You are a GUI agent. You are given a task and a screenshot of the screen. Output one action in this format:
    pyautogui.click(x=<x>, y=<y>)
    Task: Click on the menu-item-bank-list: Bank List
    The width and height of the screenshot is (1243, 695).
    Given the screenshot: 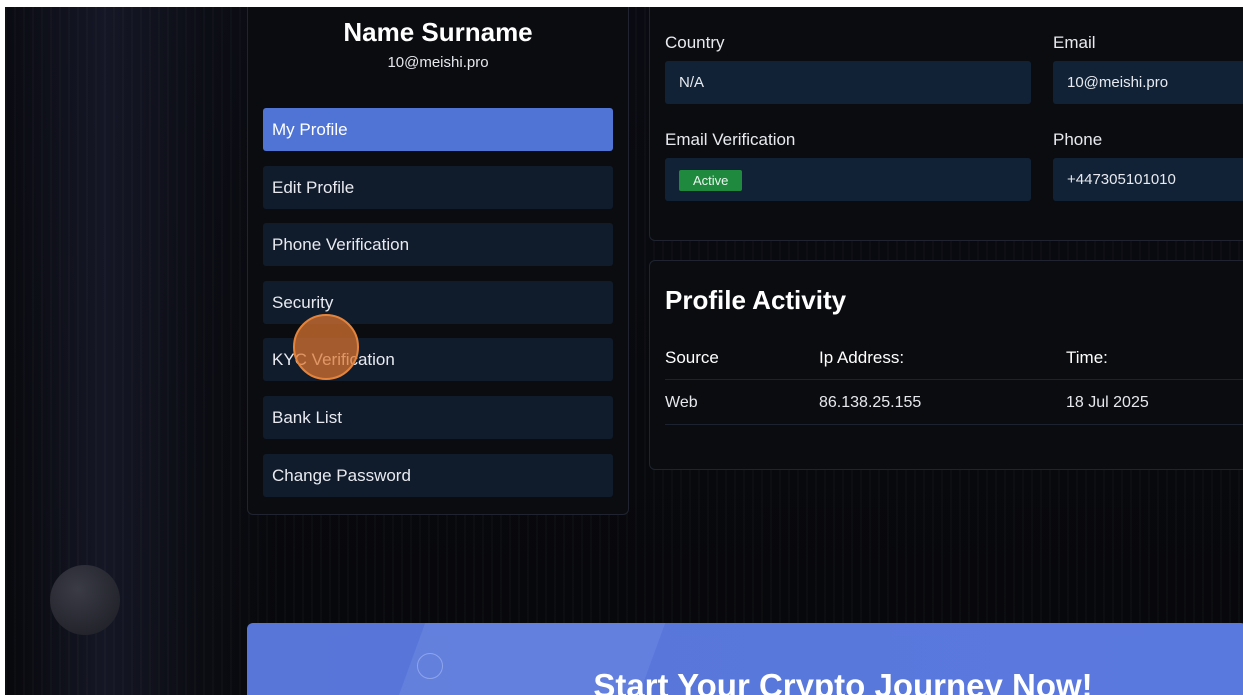 What is the action you would take?
    pyautogui.click(x=438, y=417)
    